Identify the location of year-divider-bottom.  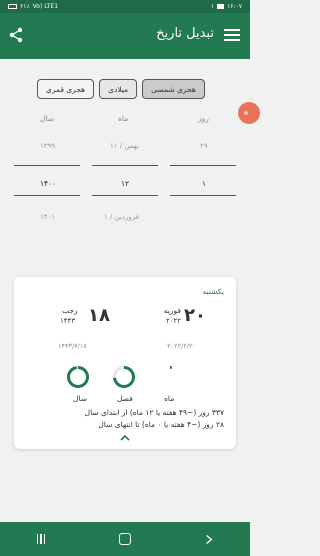
(47, 195).